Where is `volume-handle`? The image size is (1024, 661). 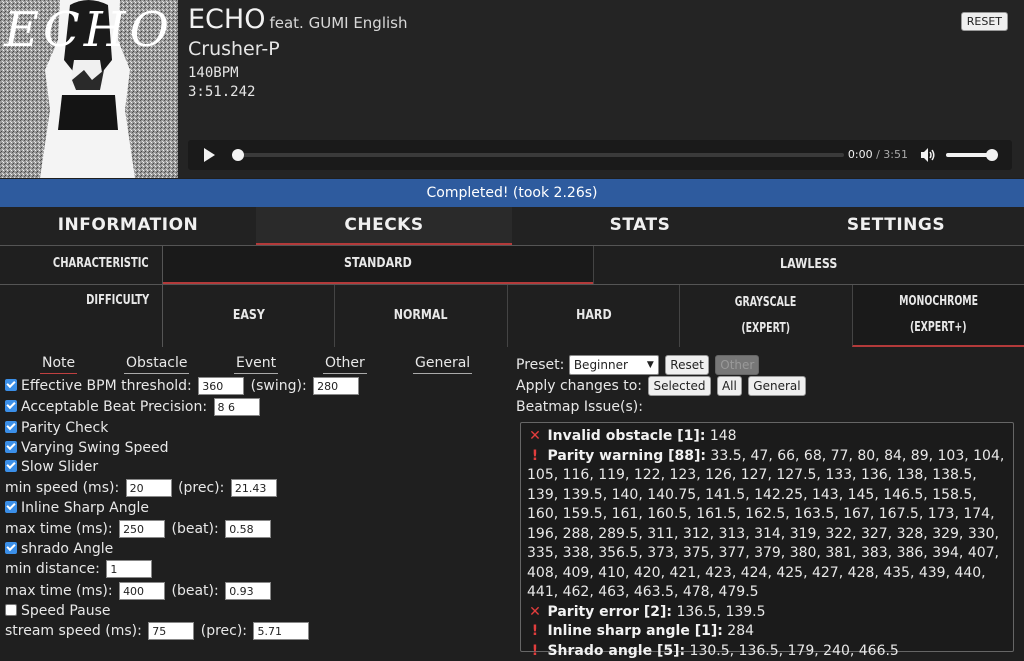 volume-handle is located at coordinates (992, 155).